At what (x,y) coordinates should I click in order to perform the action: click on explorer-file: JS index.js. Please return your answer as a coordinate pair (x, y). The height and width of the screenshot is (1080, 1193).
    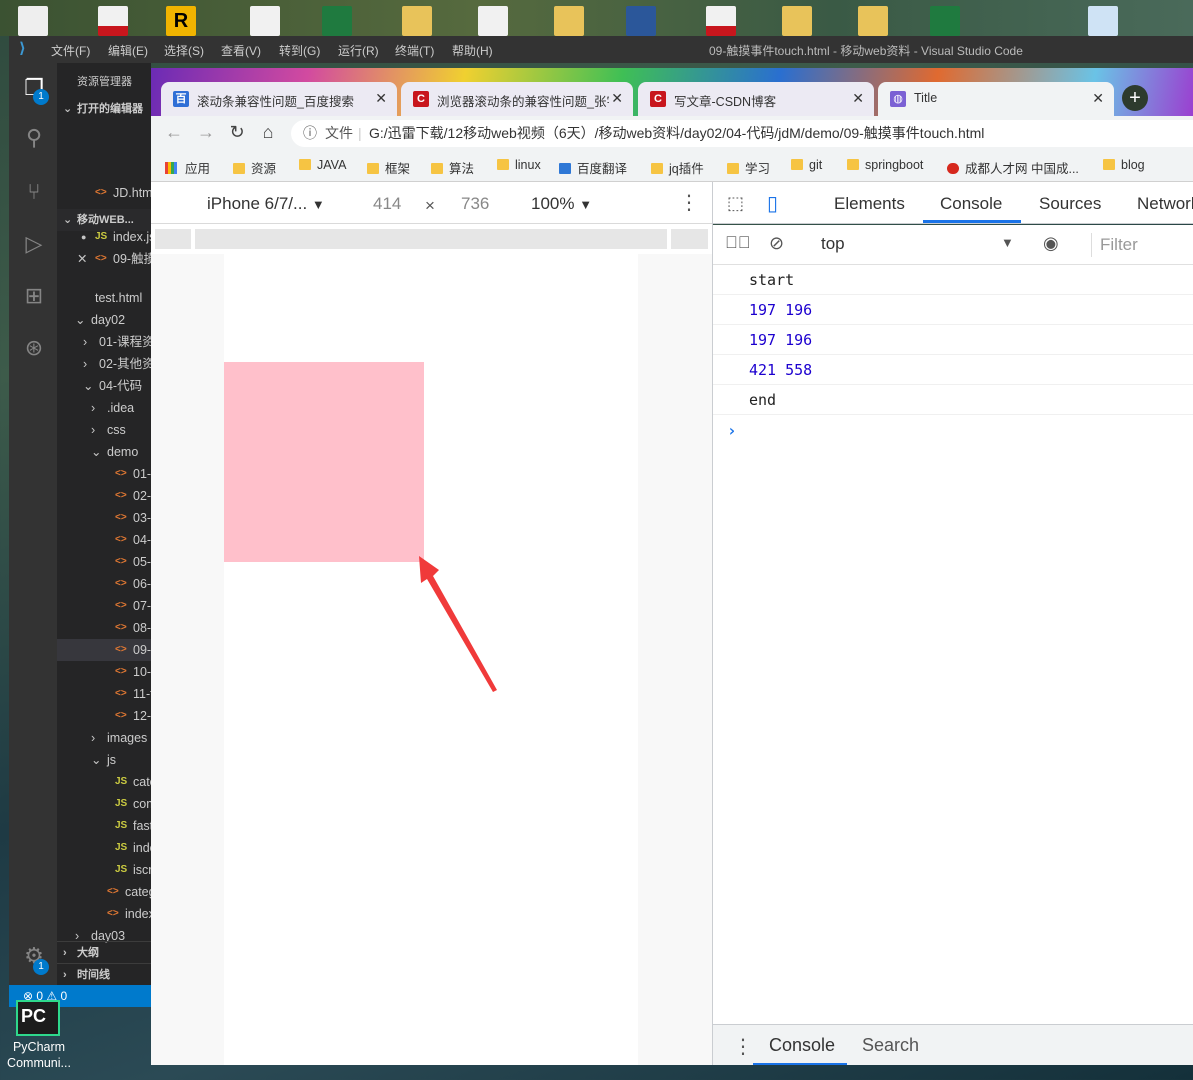
    Looking at the image, I should click on (104, 848).